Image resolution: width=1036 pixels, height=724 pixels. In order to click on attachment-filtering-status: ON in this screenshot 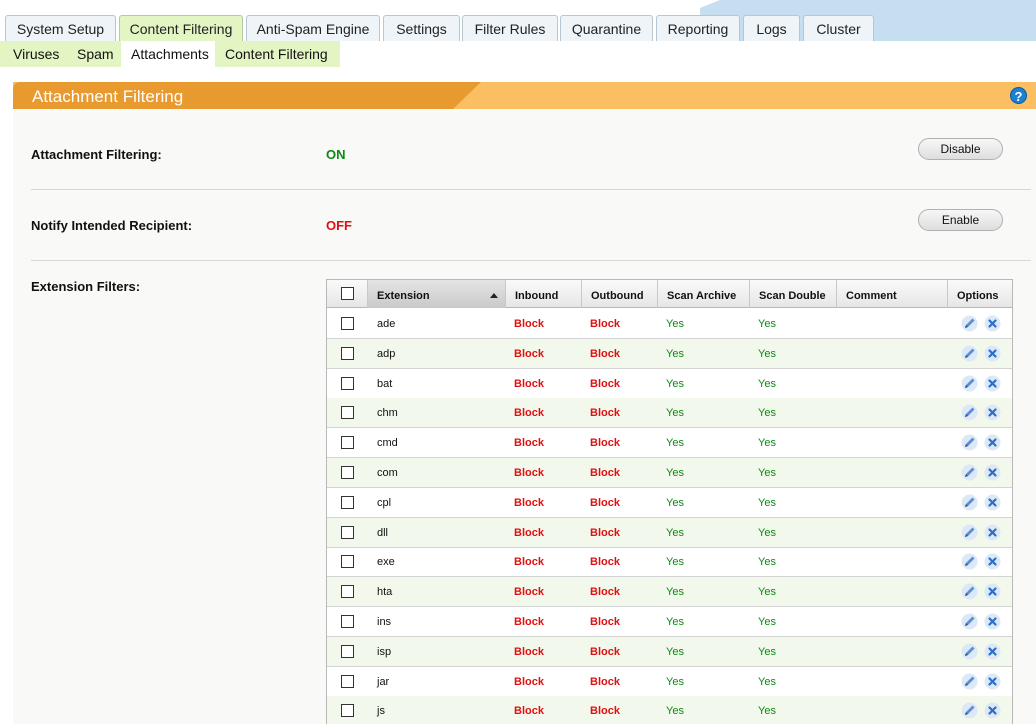, I will do `click(336, 154)`.